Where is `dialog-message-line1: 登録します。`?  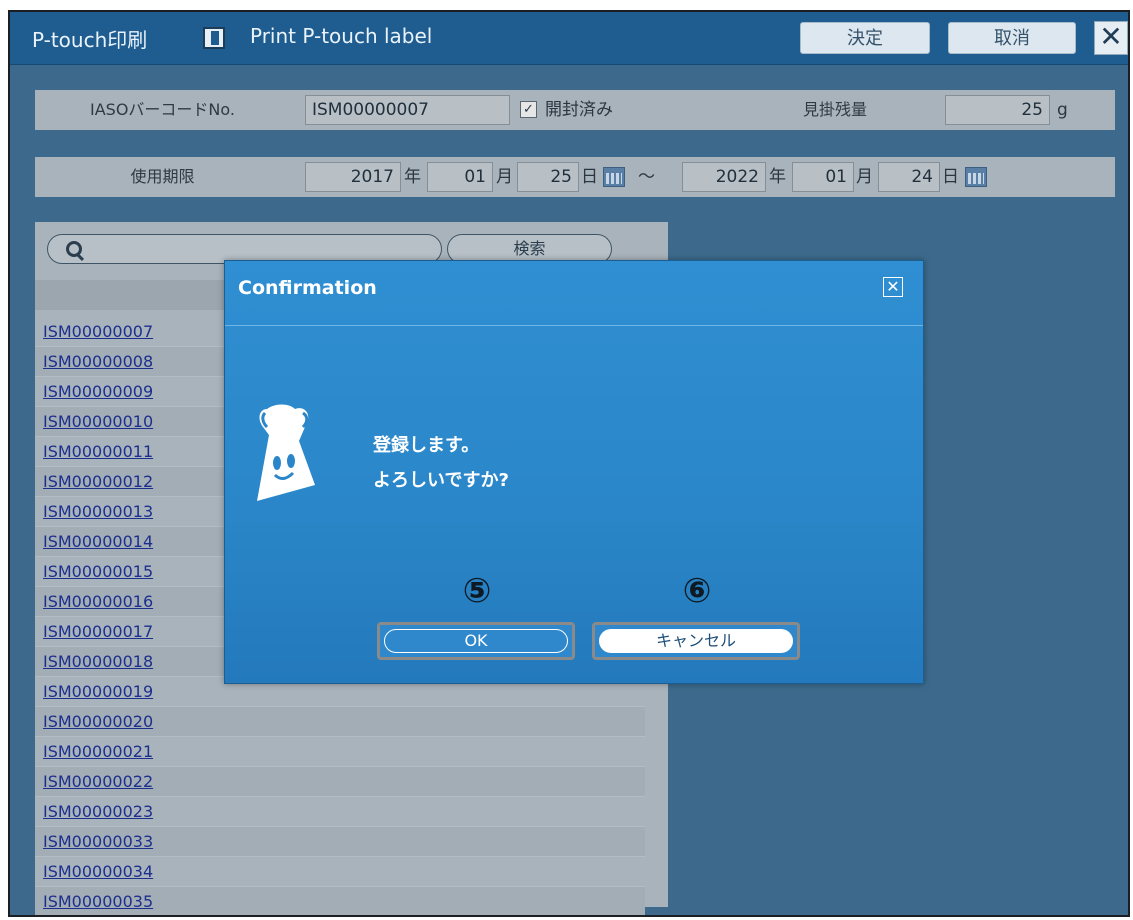
dialog-message-line1: 登録します。 is located at coordinates (426, 445).